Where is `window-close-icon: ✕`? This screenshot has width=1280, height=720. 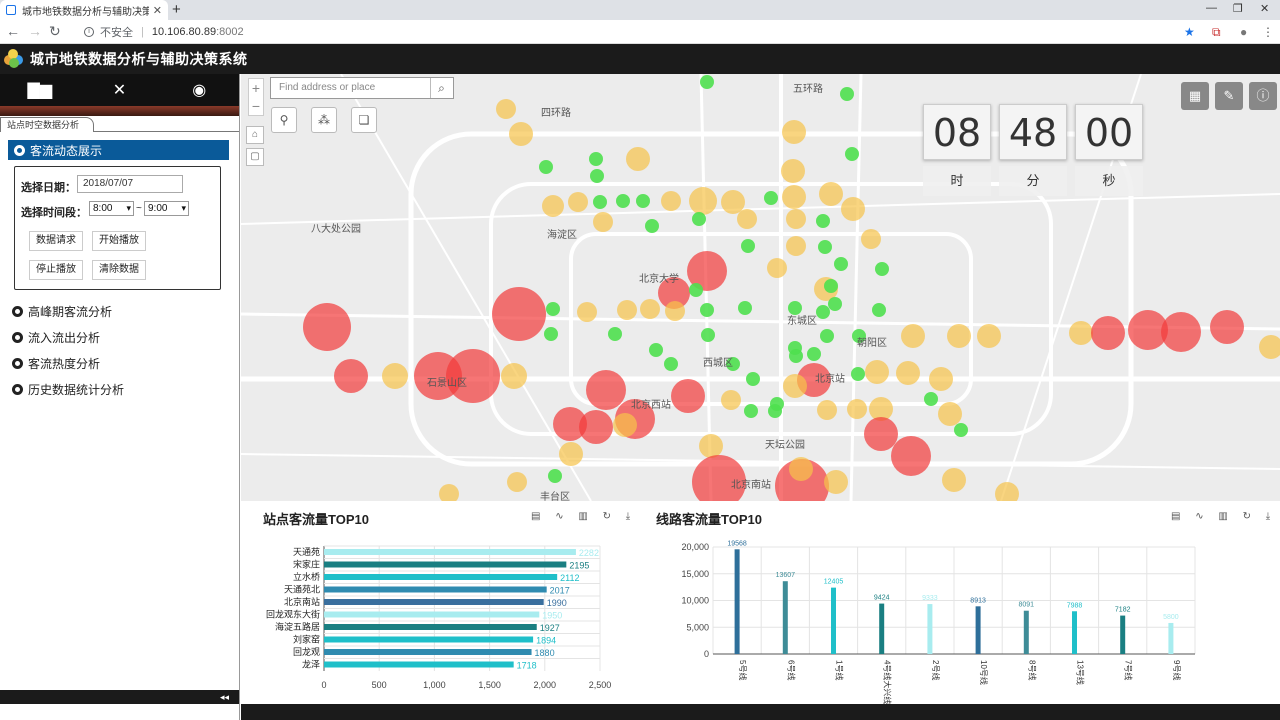 window-close-icon: ✕ is located at coordinates (1264, 8).